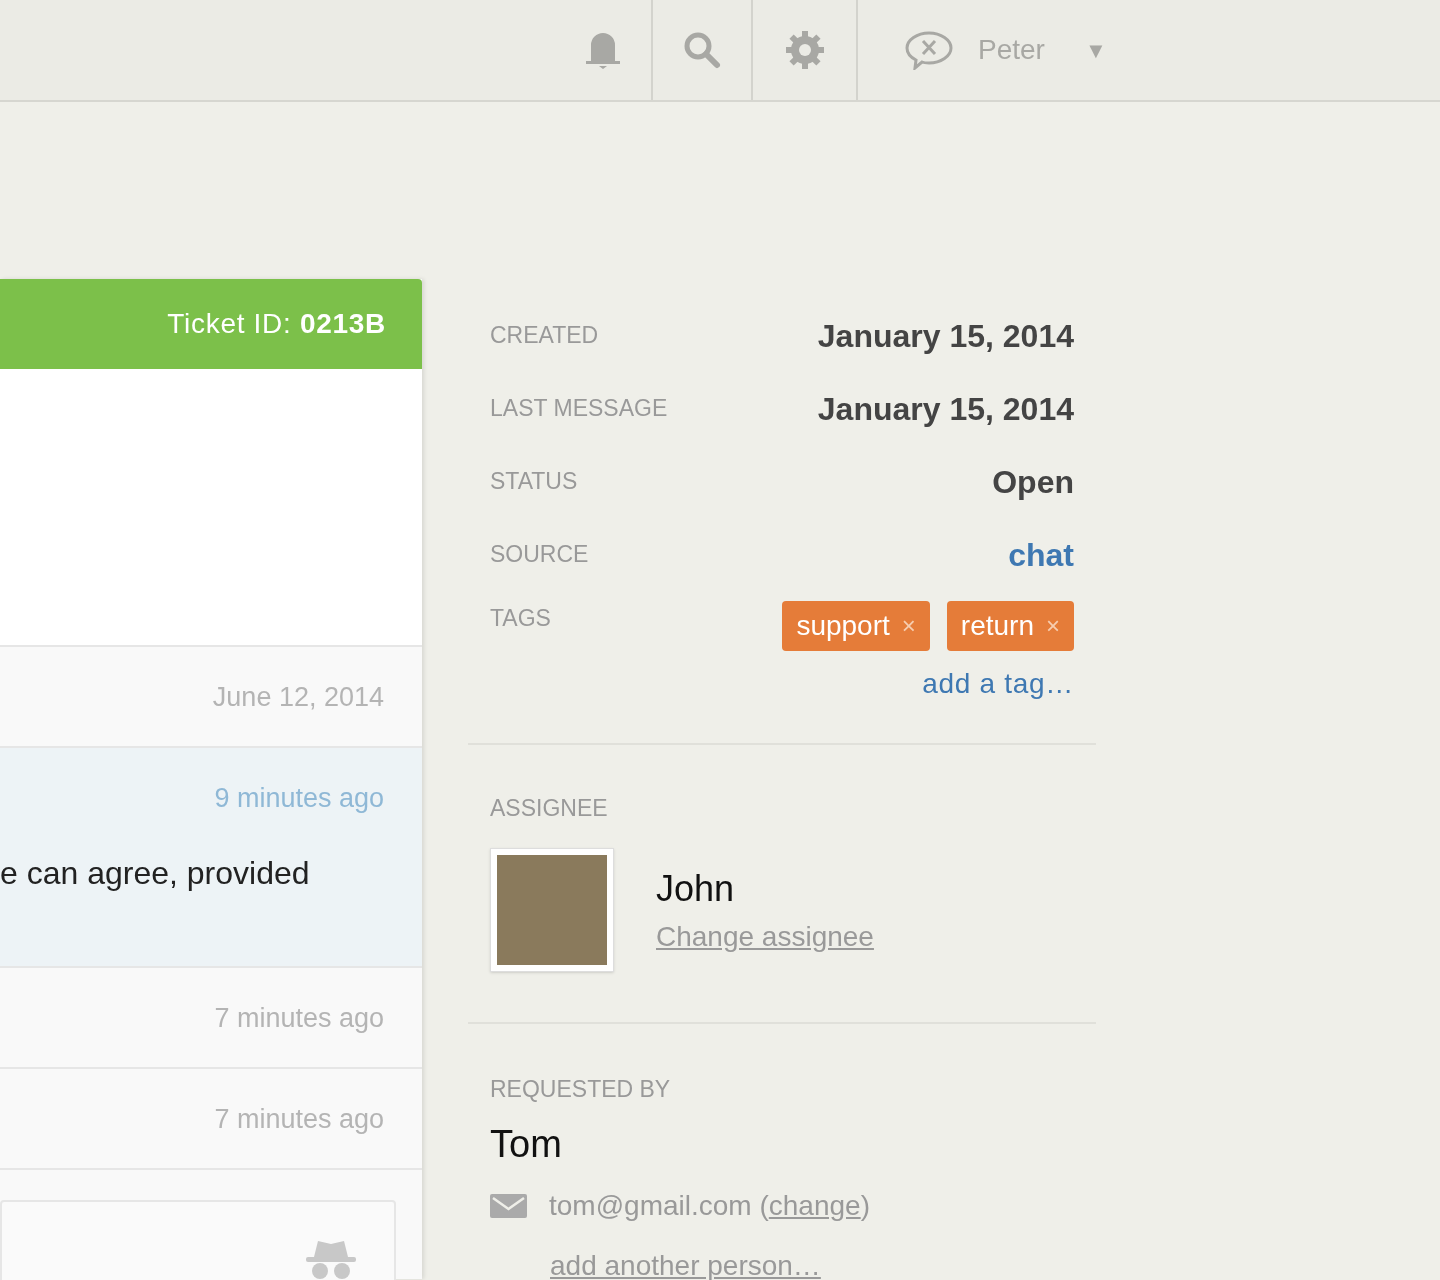 The image size is (1440, 1280). Describe the element at coordinates (544, 336) in the screenshot. I see `field-label: CREATED` at that location.